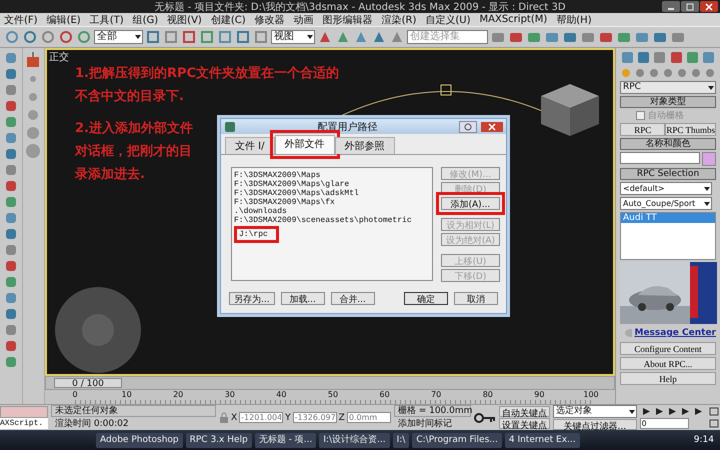  Describe the element at coordinates (63, 19) in the screenshot. I see `menu-item: 编辑(E)` at that location.